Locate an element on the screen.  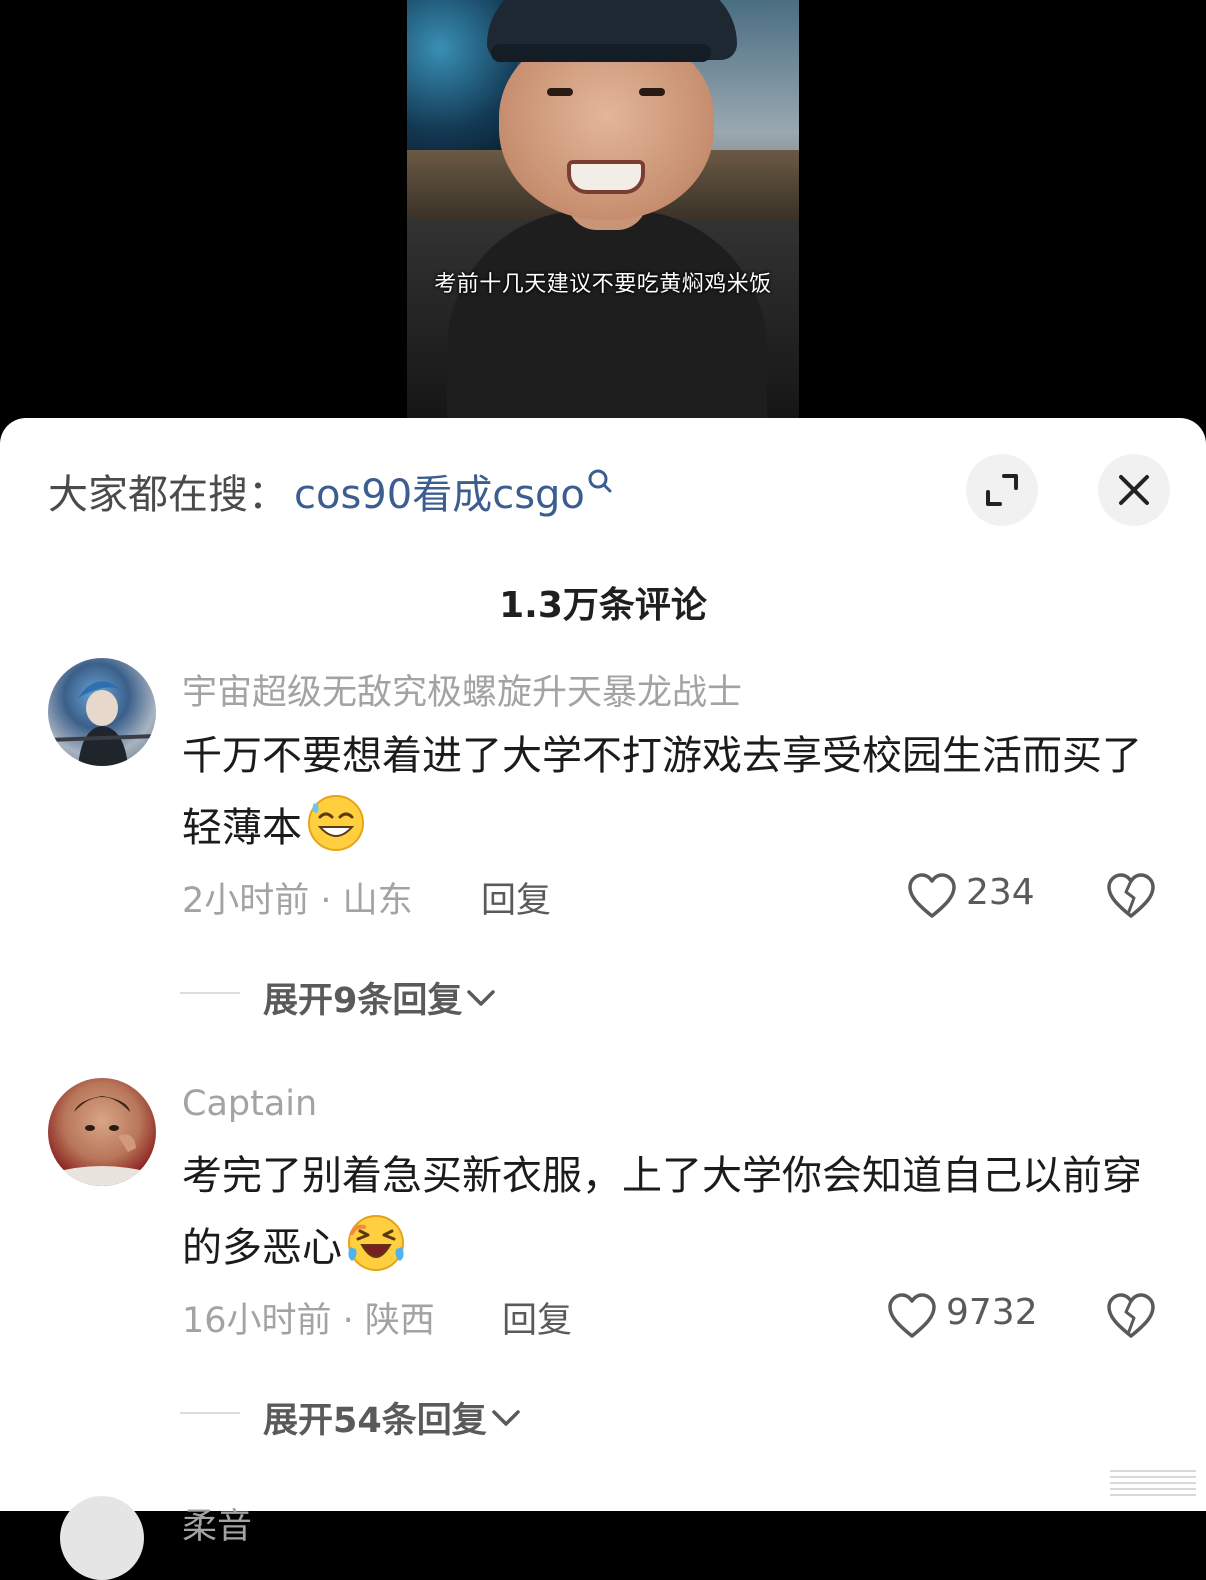
rolling-laugh-emoji is located at coordinates (376, 1243).